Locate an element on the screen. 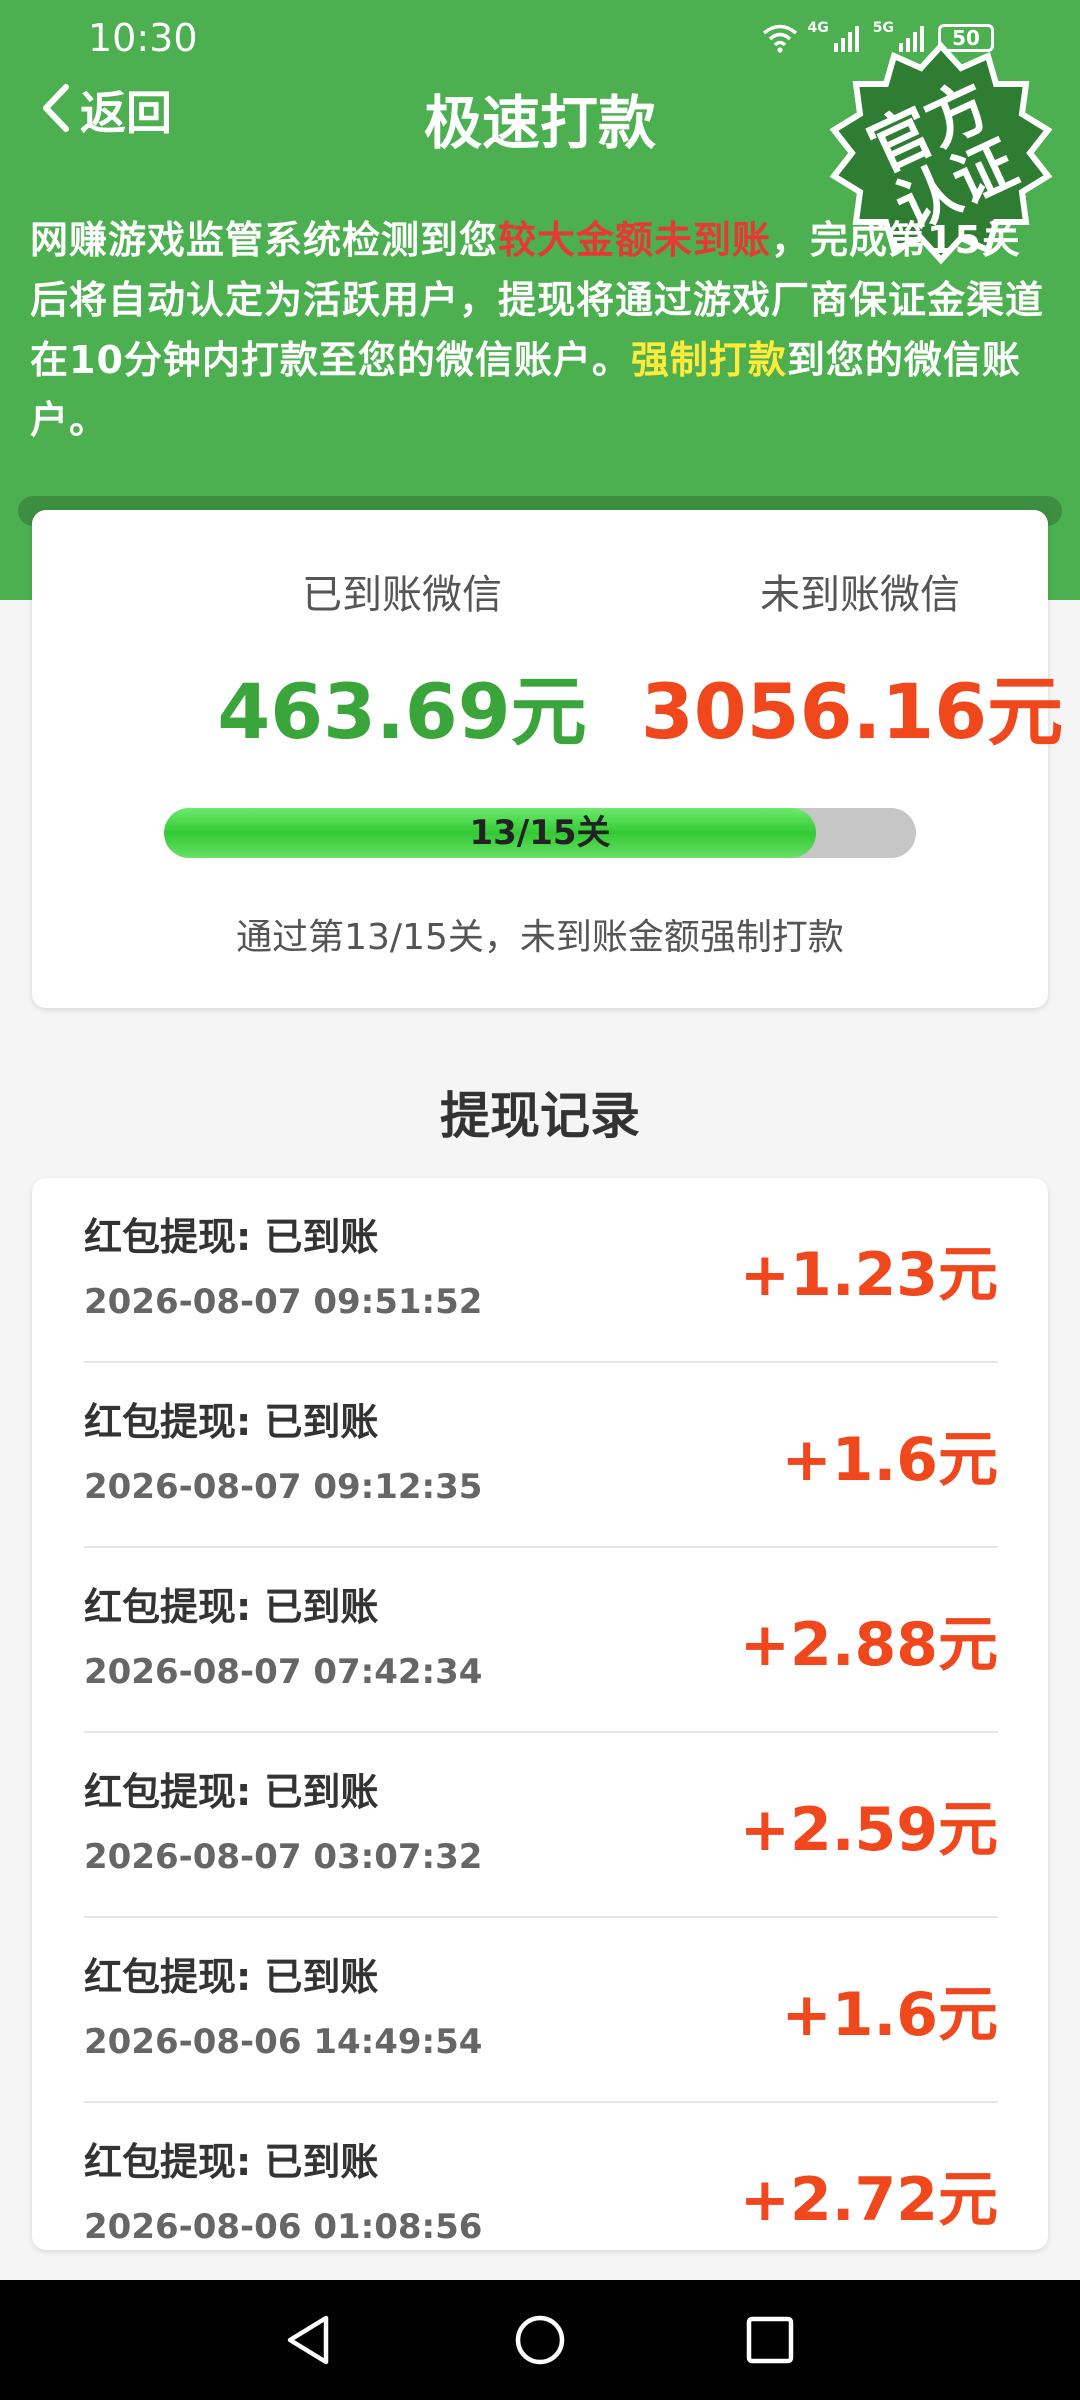  record-amount: +2.88元 is located at coordinates (868, 1645).